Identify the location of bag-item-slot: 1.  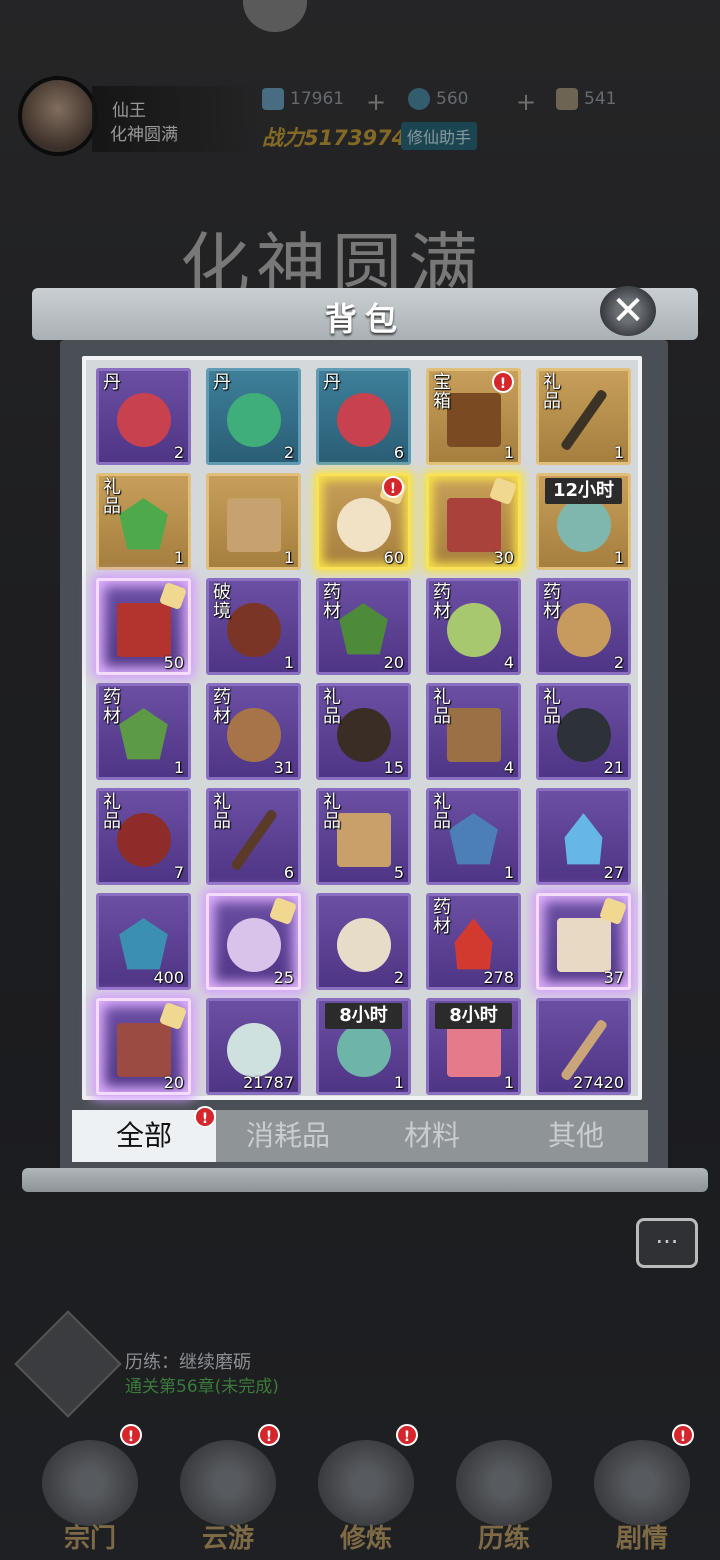
(253, 521).